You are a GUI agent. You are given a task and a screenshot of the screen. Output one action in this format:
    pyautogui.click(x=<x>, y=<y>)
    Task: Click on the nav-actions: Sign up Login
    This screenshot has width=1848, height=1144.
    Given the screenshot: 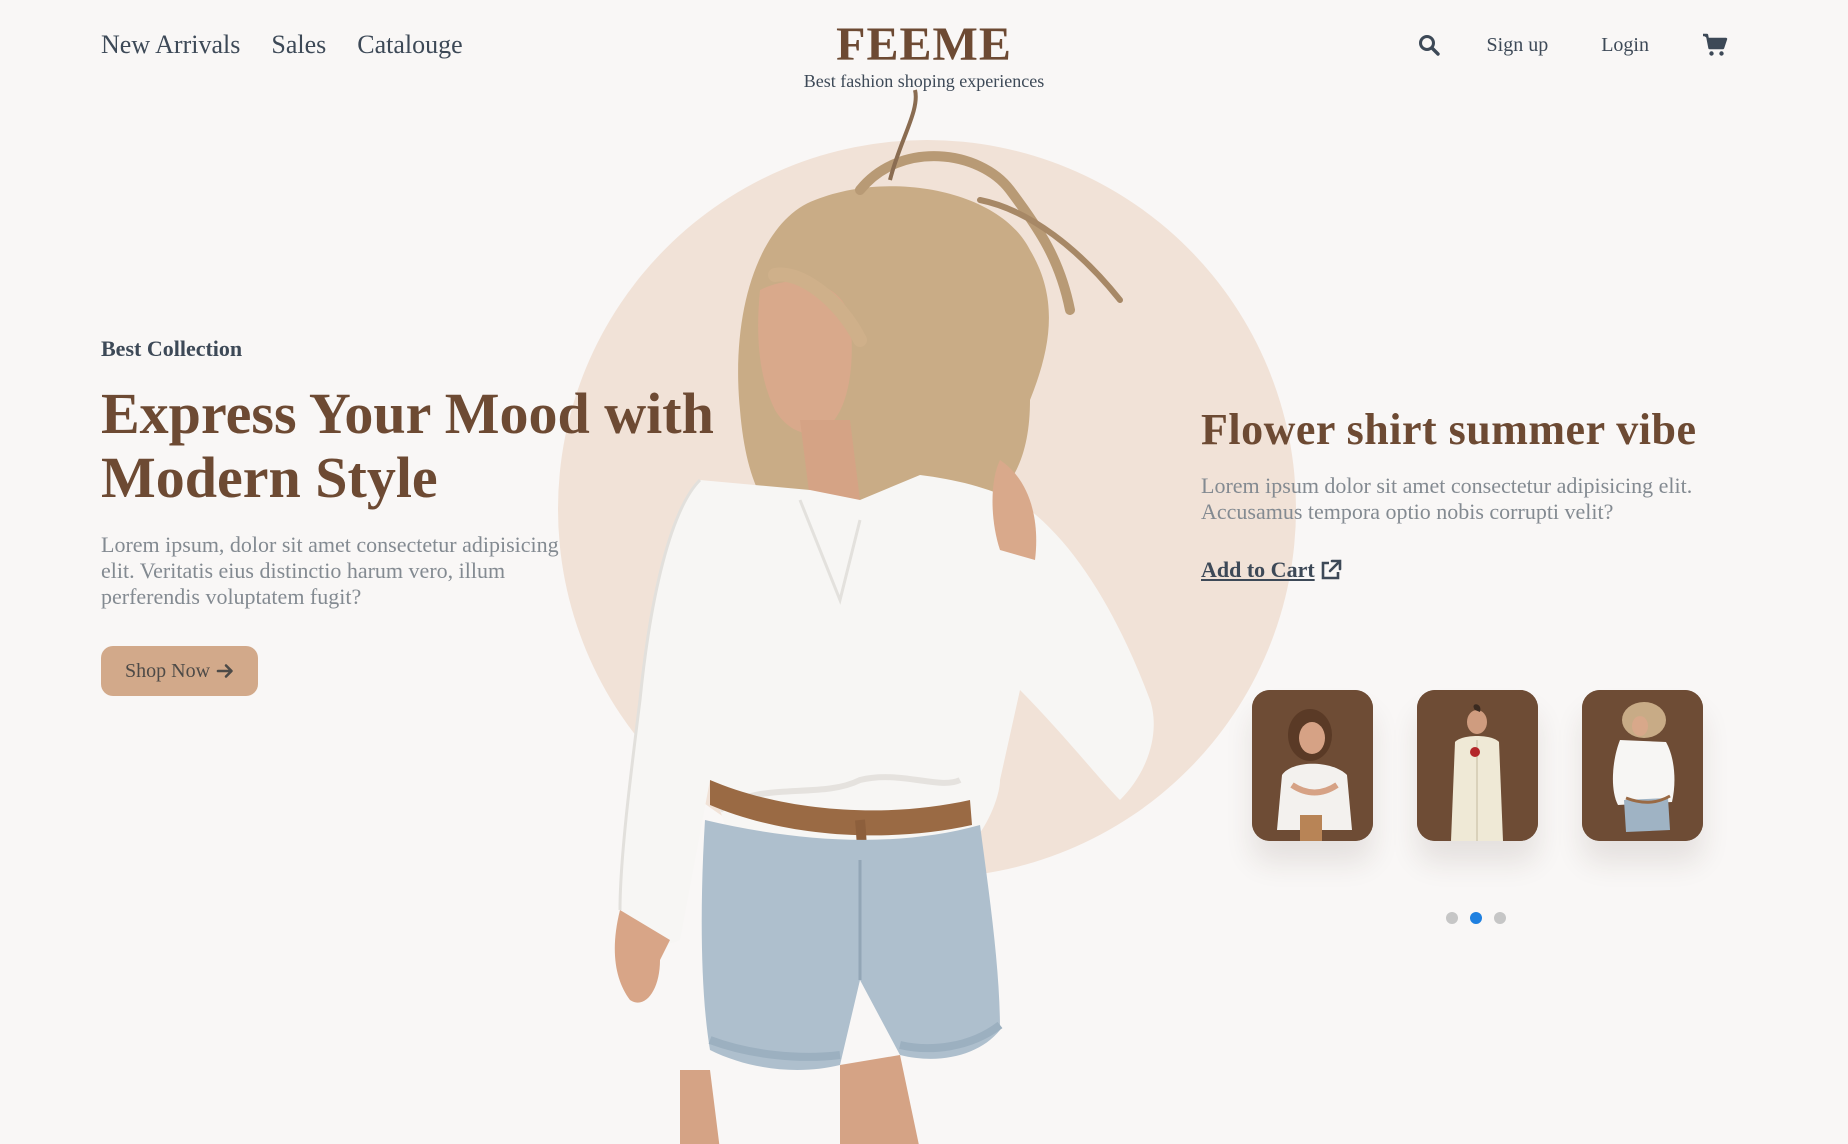 What is the action you would take?
    pyautogui.click(x=1572, y=45)
    